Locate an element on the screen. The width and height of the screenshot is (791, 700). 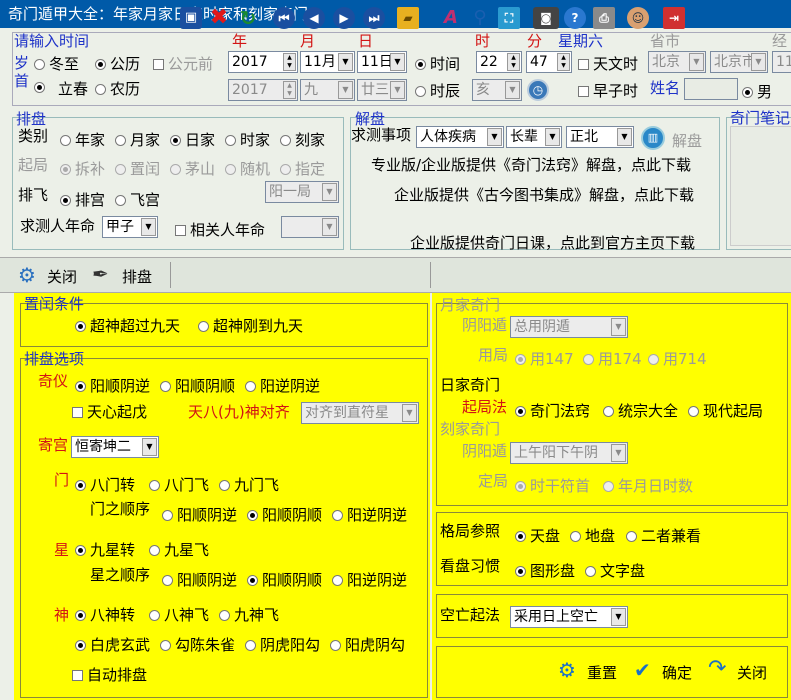
opt-gongli: 公历 is located at coordinates (117, 63).